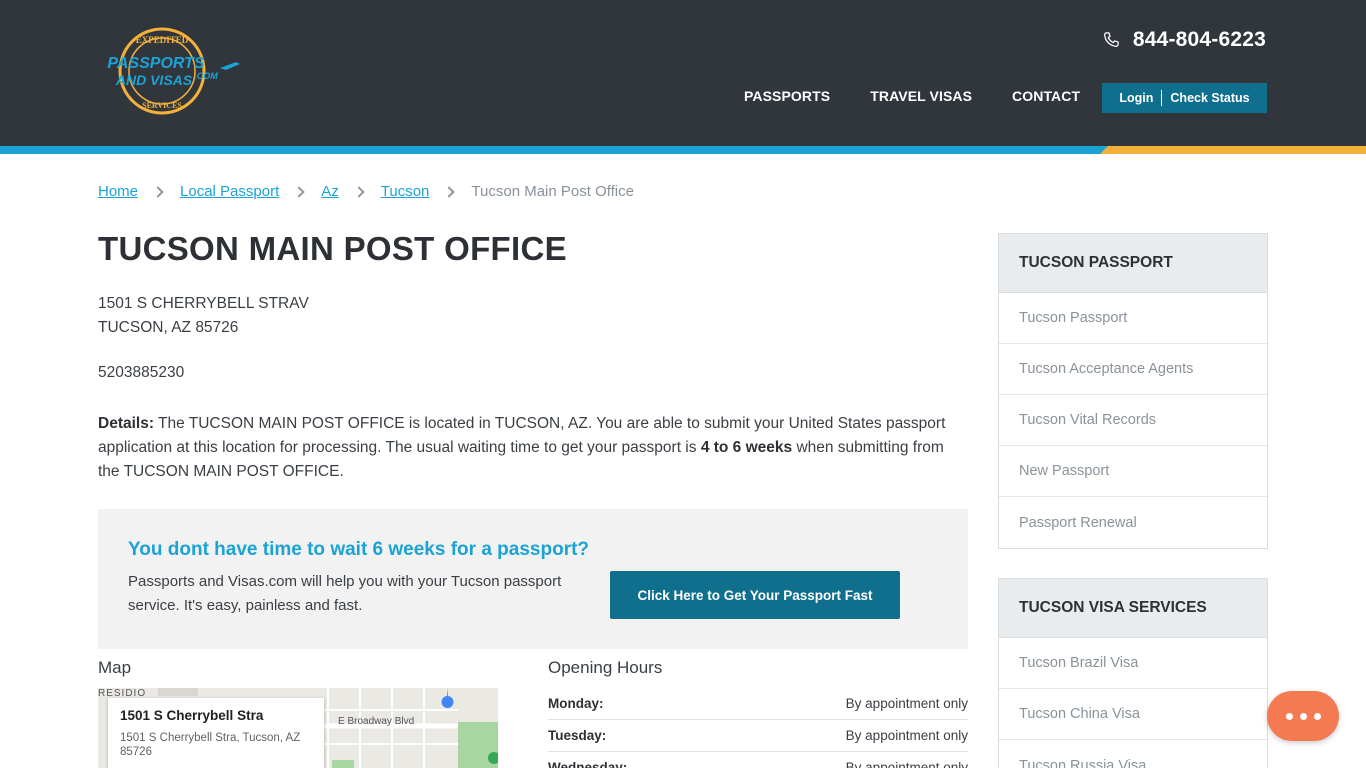 The width and height of the screenshot is (1366, 768). Describe the element at coordinates (758, 704) in the screenshot. I see `hours-row: Monday: By appointment only` at that location.